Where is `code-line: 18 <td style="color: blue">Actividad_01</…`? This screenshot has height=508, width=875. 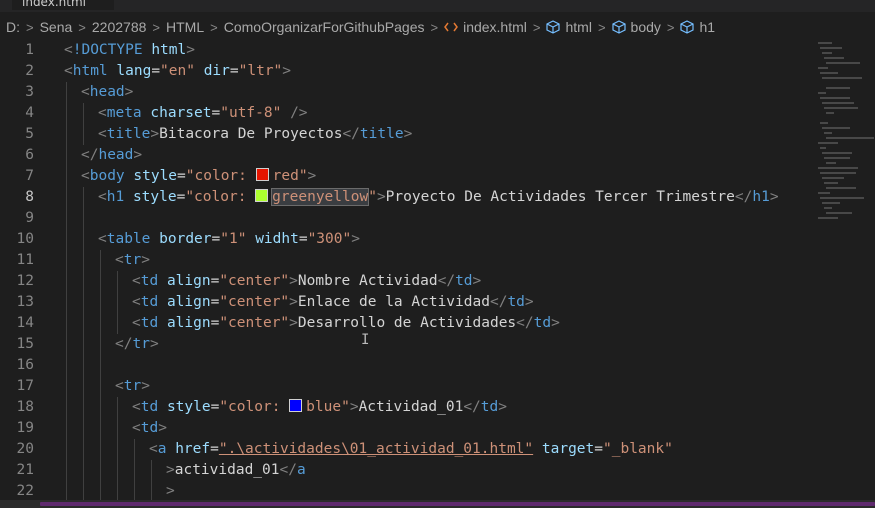 code-line: 18 <td style="color: blue">Actividad_01</… is located at coordinates (405, 407).